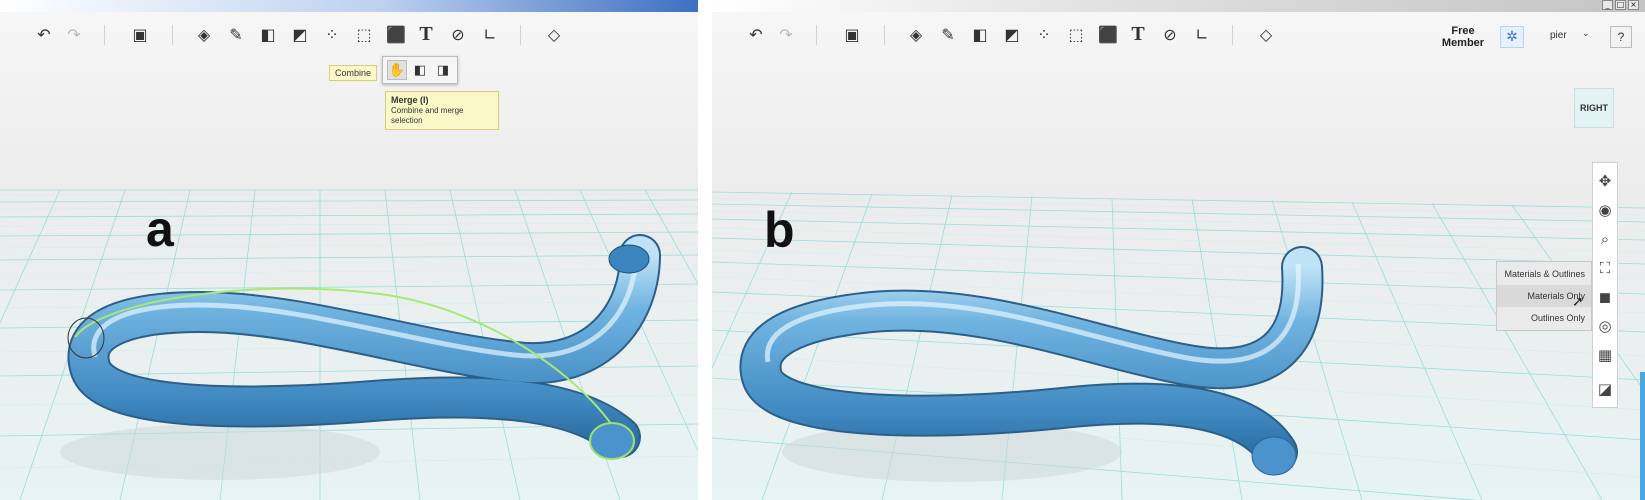 The image size is (1645, 500). I want to click on navigation-bar: ✥ ◉ ⌕ ⛶ ◼ ◎ ▦ ◪, so click(1605, 285).